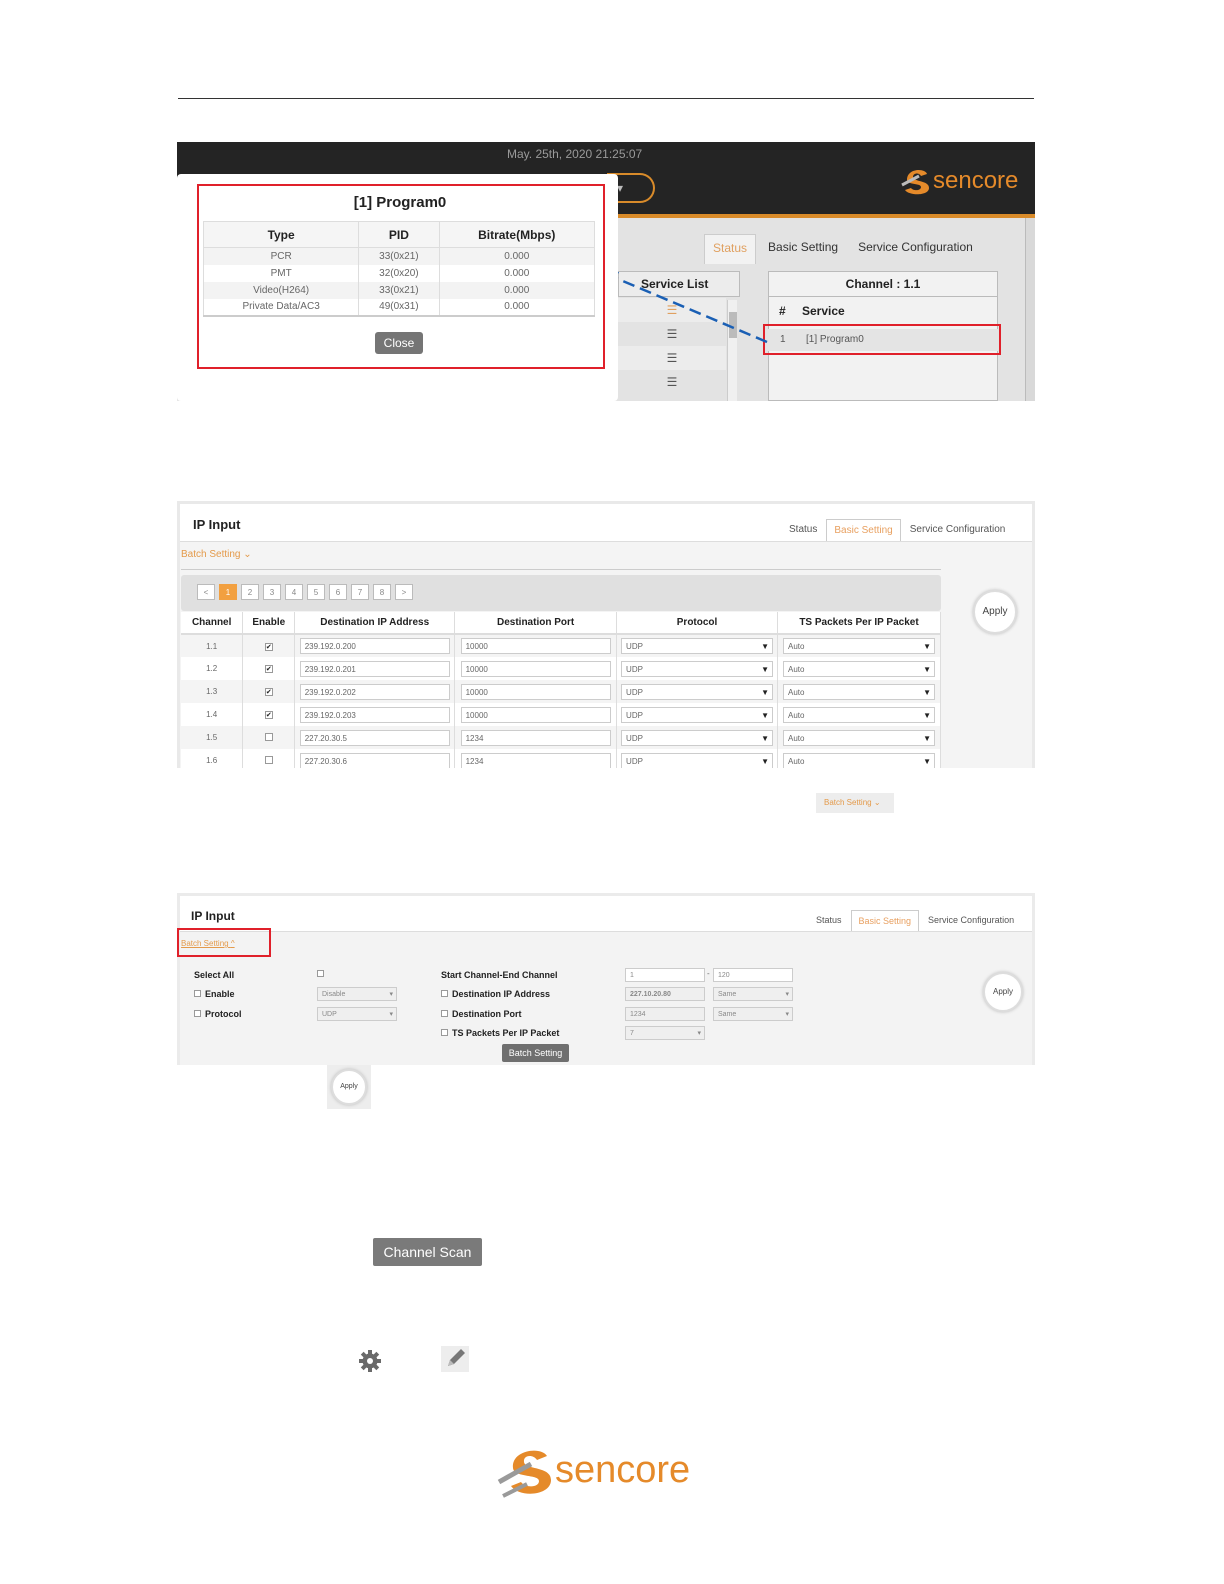 This screenshot has width=1224, height=1584. Describe the element at coordinates (823, 311) in the screenshot. I see `col-service: Service` at that location.